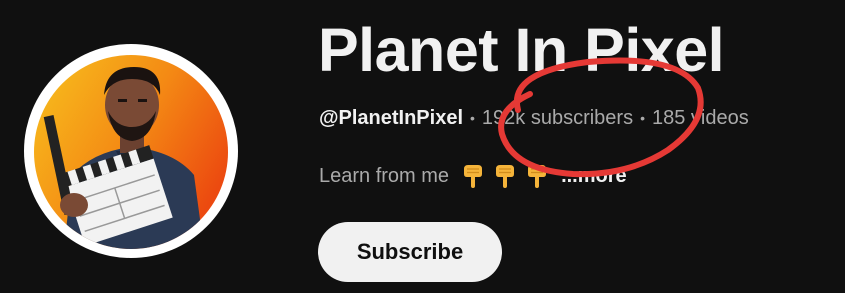 Image resolution: width=845 pixels, height=293 pixels. I want to click on subscriber-count: 192k subscribers, so click(557, 117).